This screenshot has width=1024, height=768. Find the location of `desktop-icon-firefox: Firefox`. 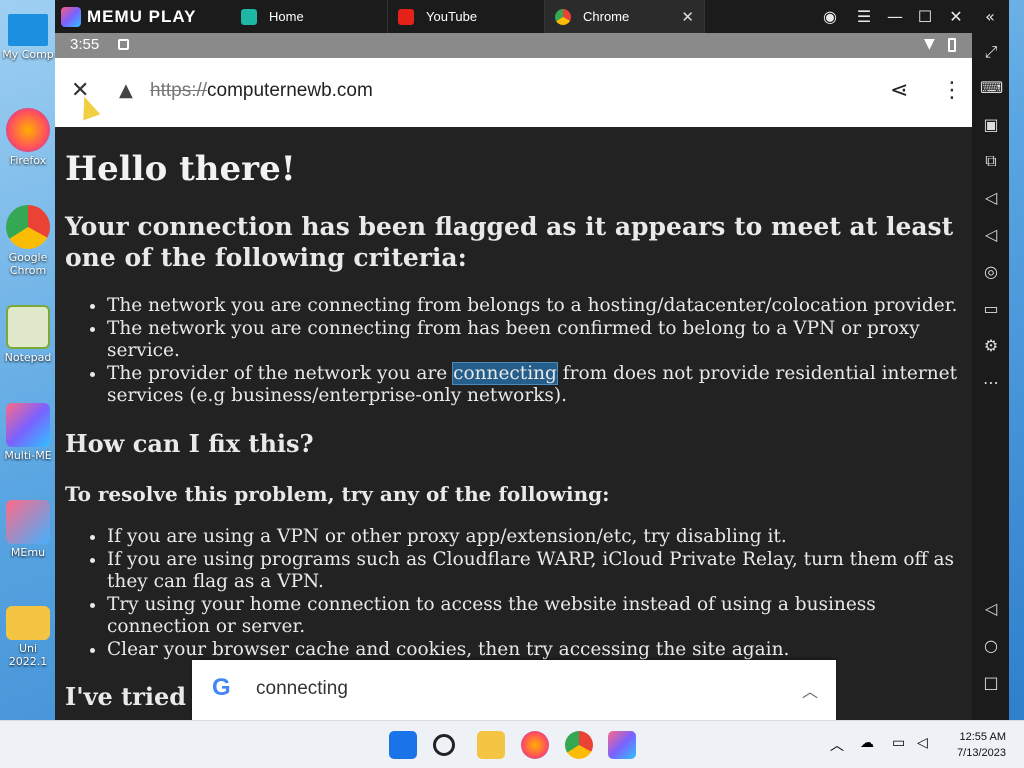

desktop-icon-firefox: Firefox is located at coordinates (28, 137).